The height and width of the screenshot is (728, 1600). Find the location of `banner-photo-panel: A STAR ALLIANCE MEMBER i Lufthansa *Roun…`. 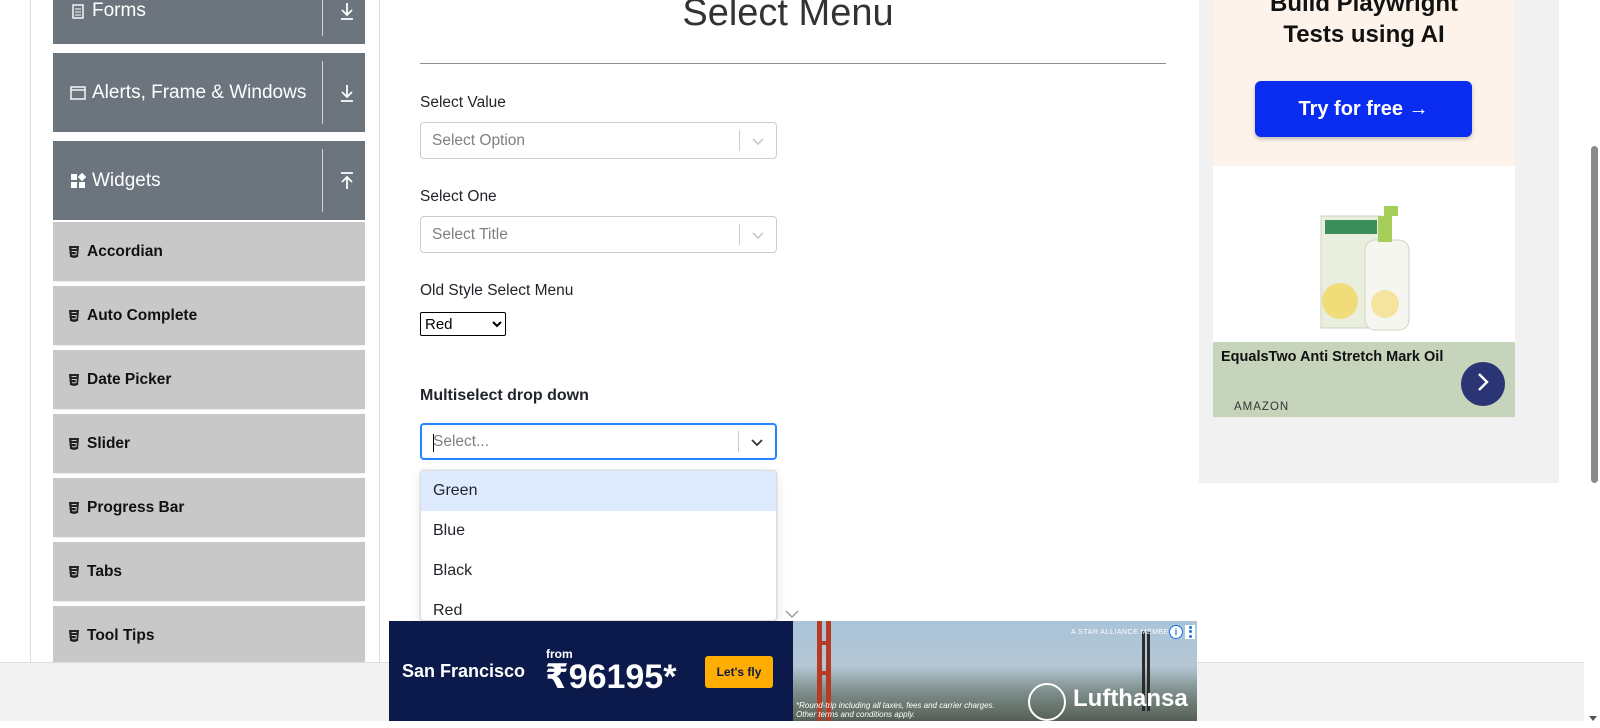

banner-photo-panel: A STAR ALLIANCE MEMBER i Lufthansa *Roun… is located at coordinates (995, 671).